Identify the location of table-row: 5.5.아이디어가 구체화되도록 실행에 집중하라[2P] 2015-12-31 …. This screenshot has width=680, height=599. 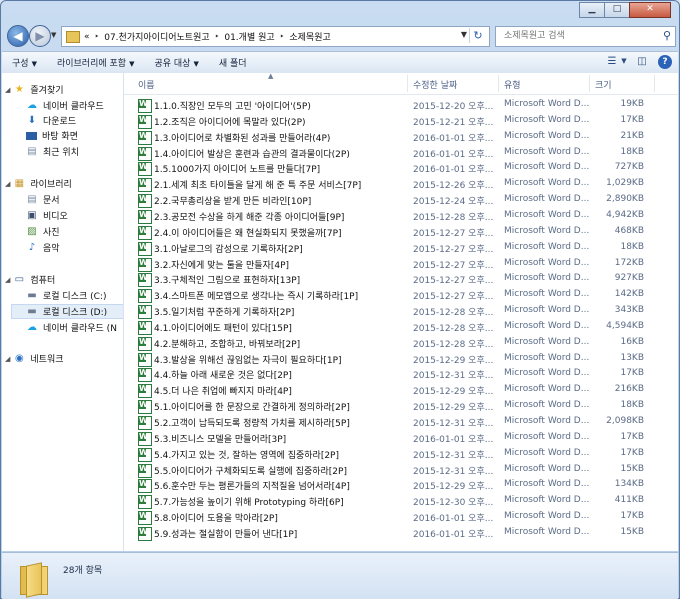
(408, 470).